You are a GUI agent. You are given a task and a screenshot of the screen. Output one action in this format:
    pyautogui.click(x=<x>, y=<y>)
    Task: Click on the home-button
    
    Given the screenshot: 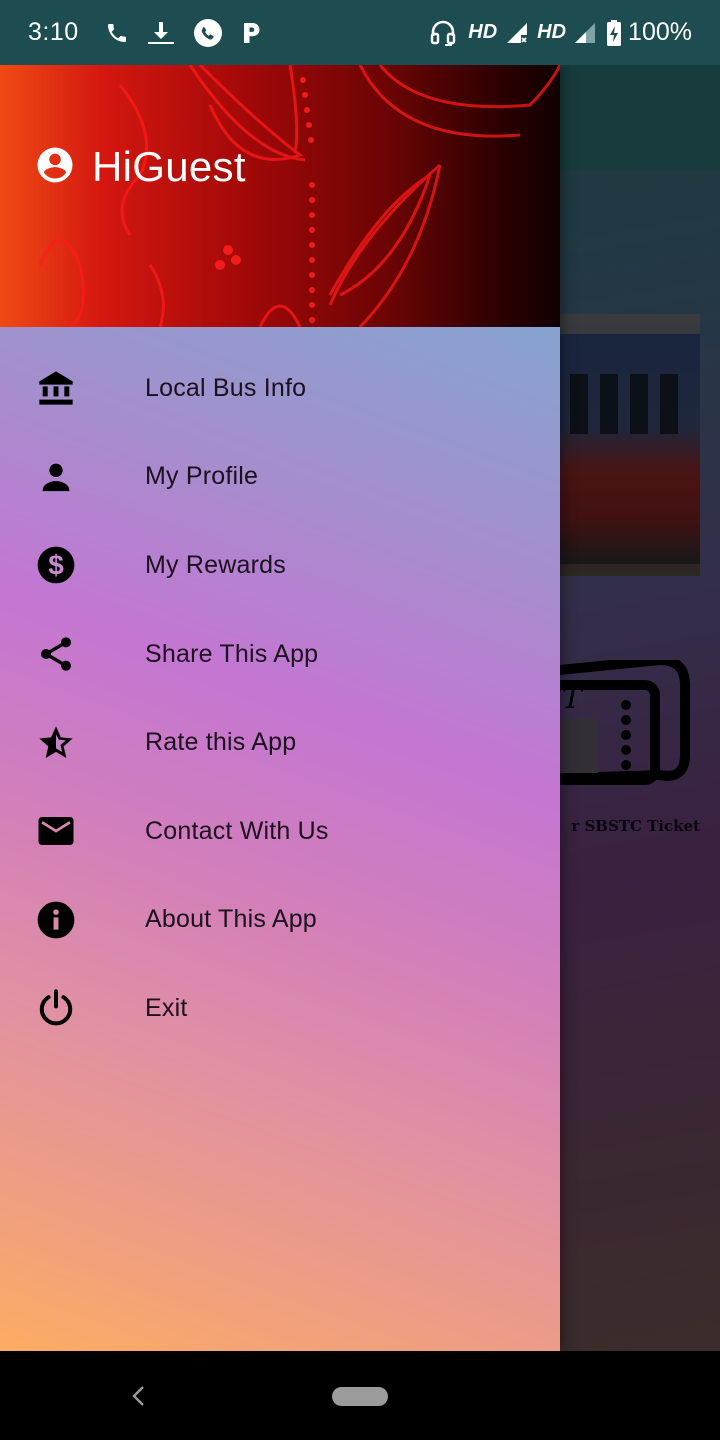 What is the action you would take?
    pyautogui.click(x=360, y=1396)
    